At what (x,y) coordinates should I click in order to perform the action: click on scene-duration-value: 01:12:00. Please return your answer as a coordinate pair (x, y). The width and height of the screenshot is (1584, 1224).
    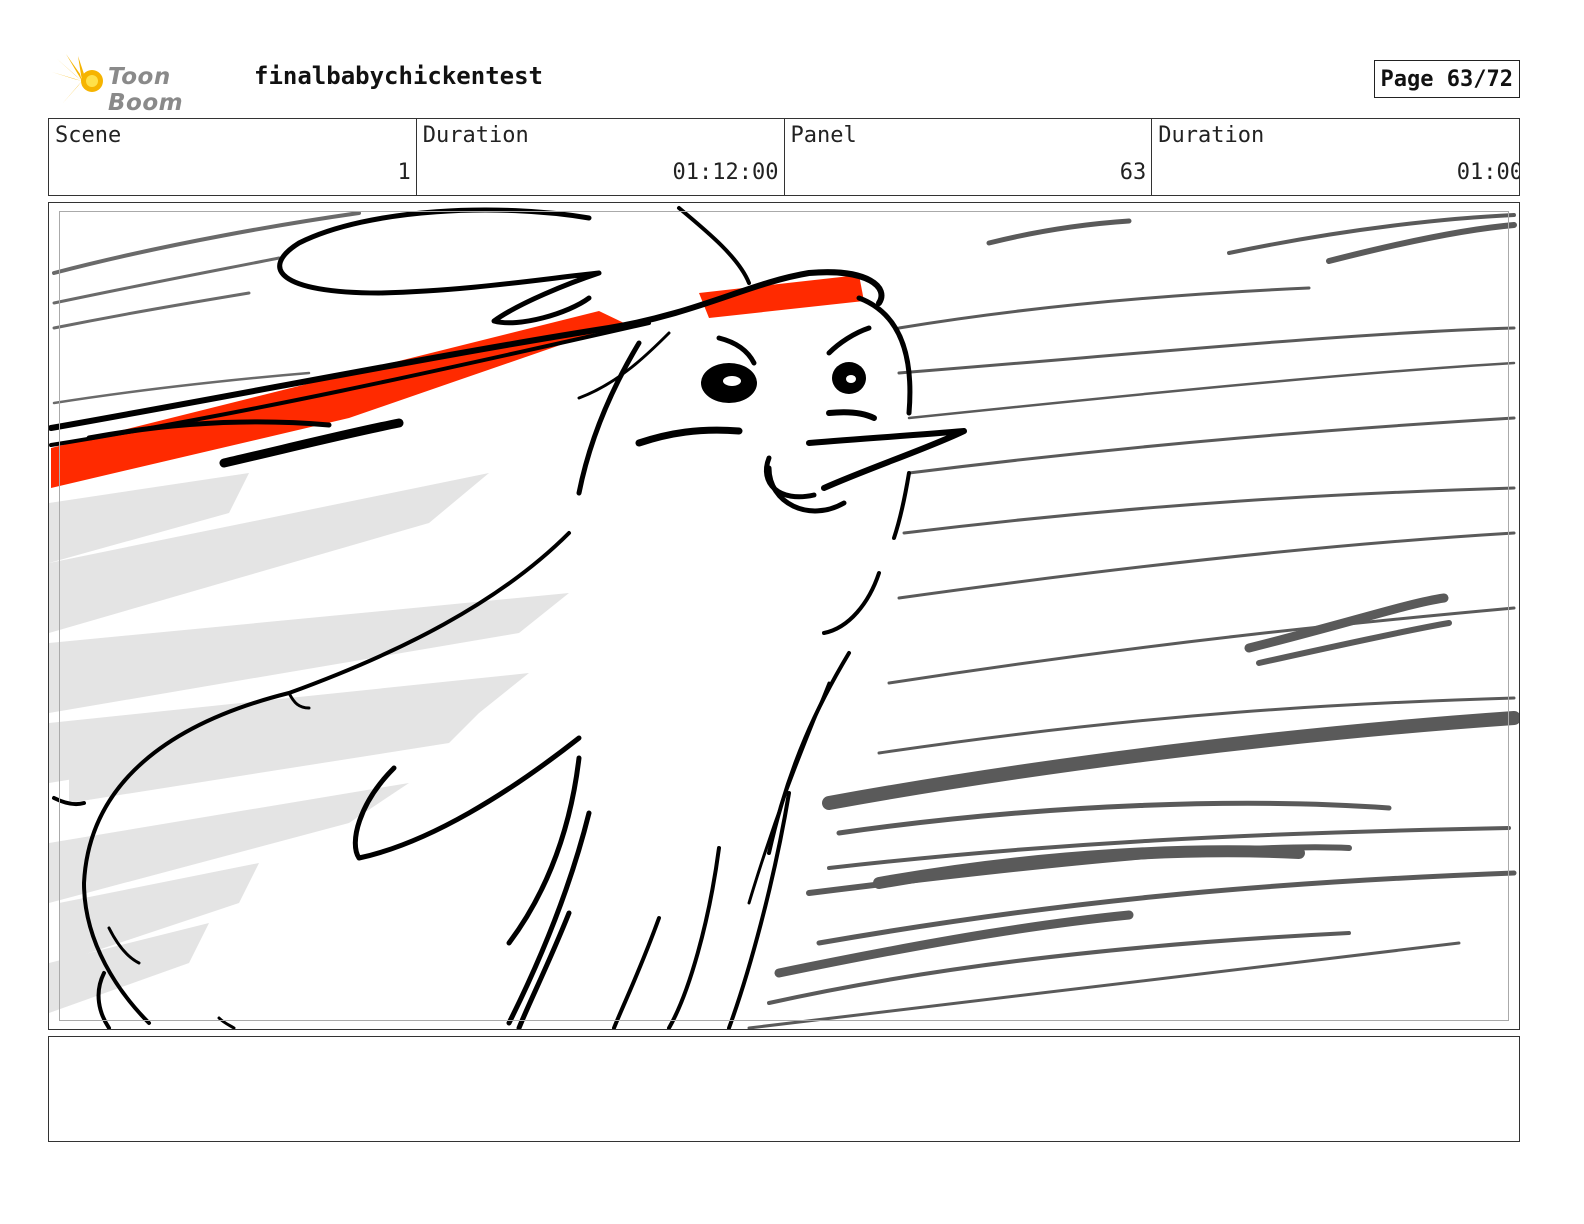
    Looking at the image, I should click on (725, 172).